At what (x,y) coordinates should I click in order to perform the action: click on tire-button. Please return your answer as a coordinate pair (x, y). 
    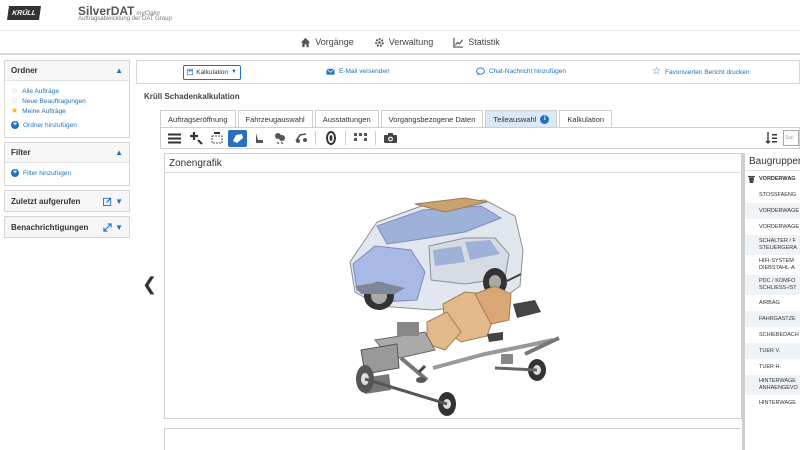
    Looking at the image, I should click on (330, 138).